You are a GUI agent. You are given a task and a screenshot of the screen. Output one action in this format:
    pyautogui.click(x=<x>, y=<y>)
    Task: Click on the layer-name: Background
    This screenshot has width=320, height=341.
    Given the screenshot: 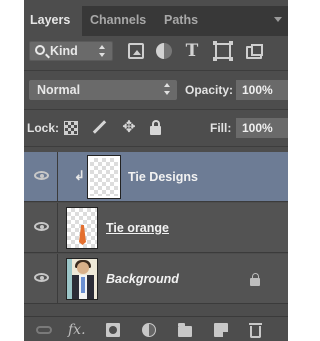 What is the action you would take?
    pyautogui.click(x=142, y=279)
    